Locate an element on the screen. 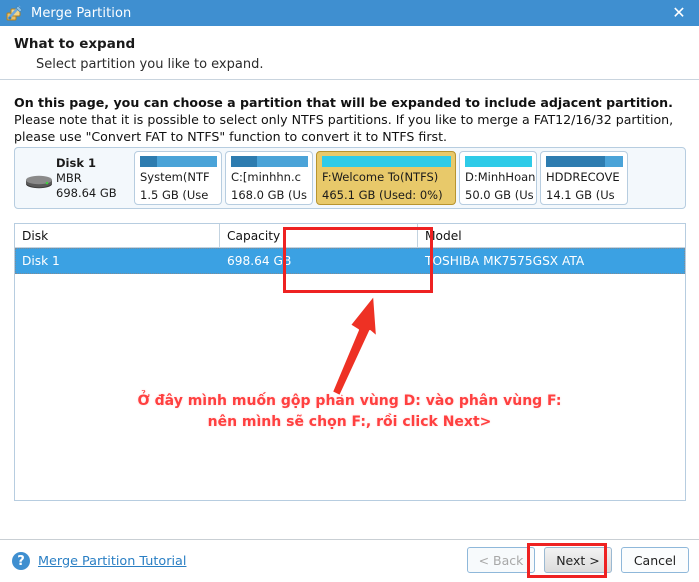 The width and height of the screenshot is (699, 582). tutorial-link: Merge Partition Tutorial is located at coordinates (112, 561).